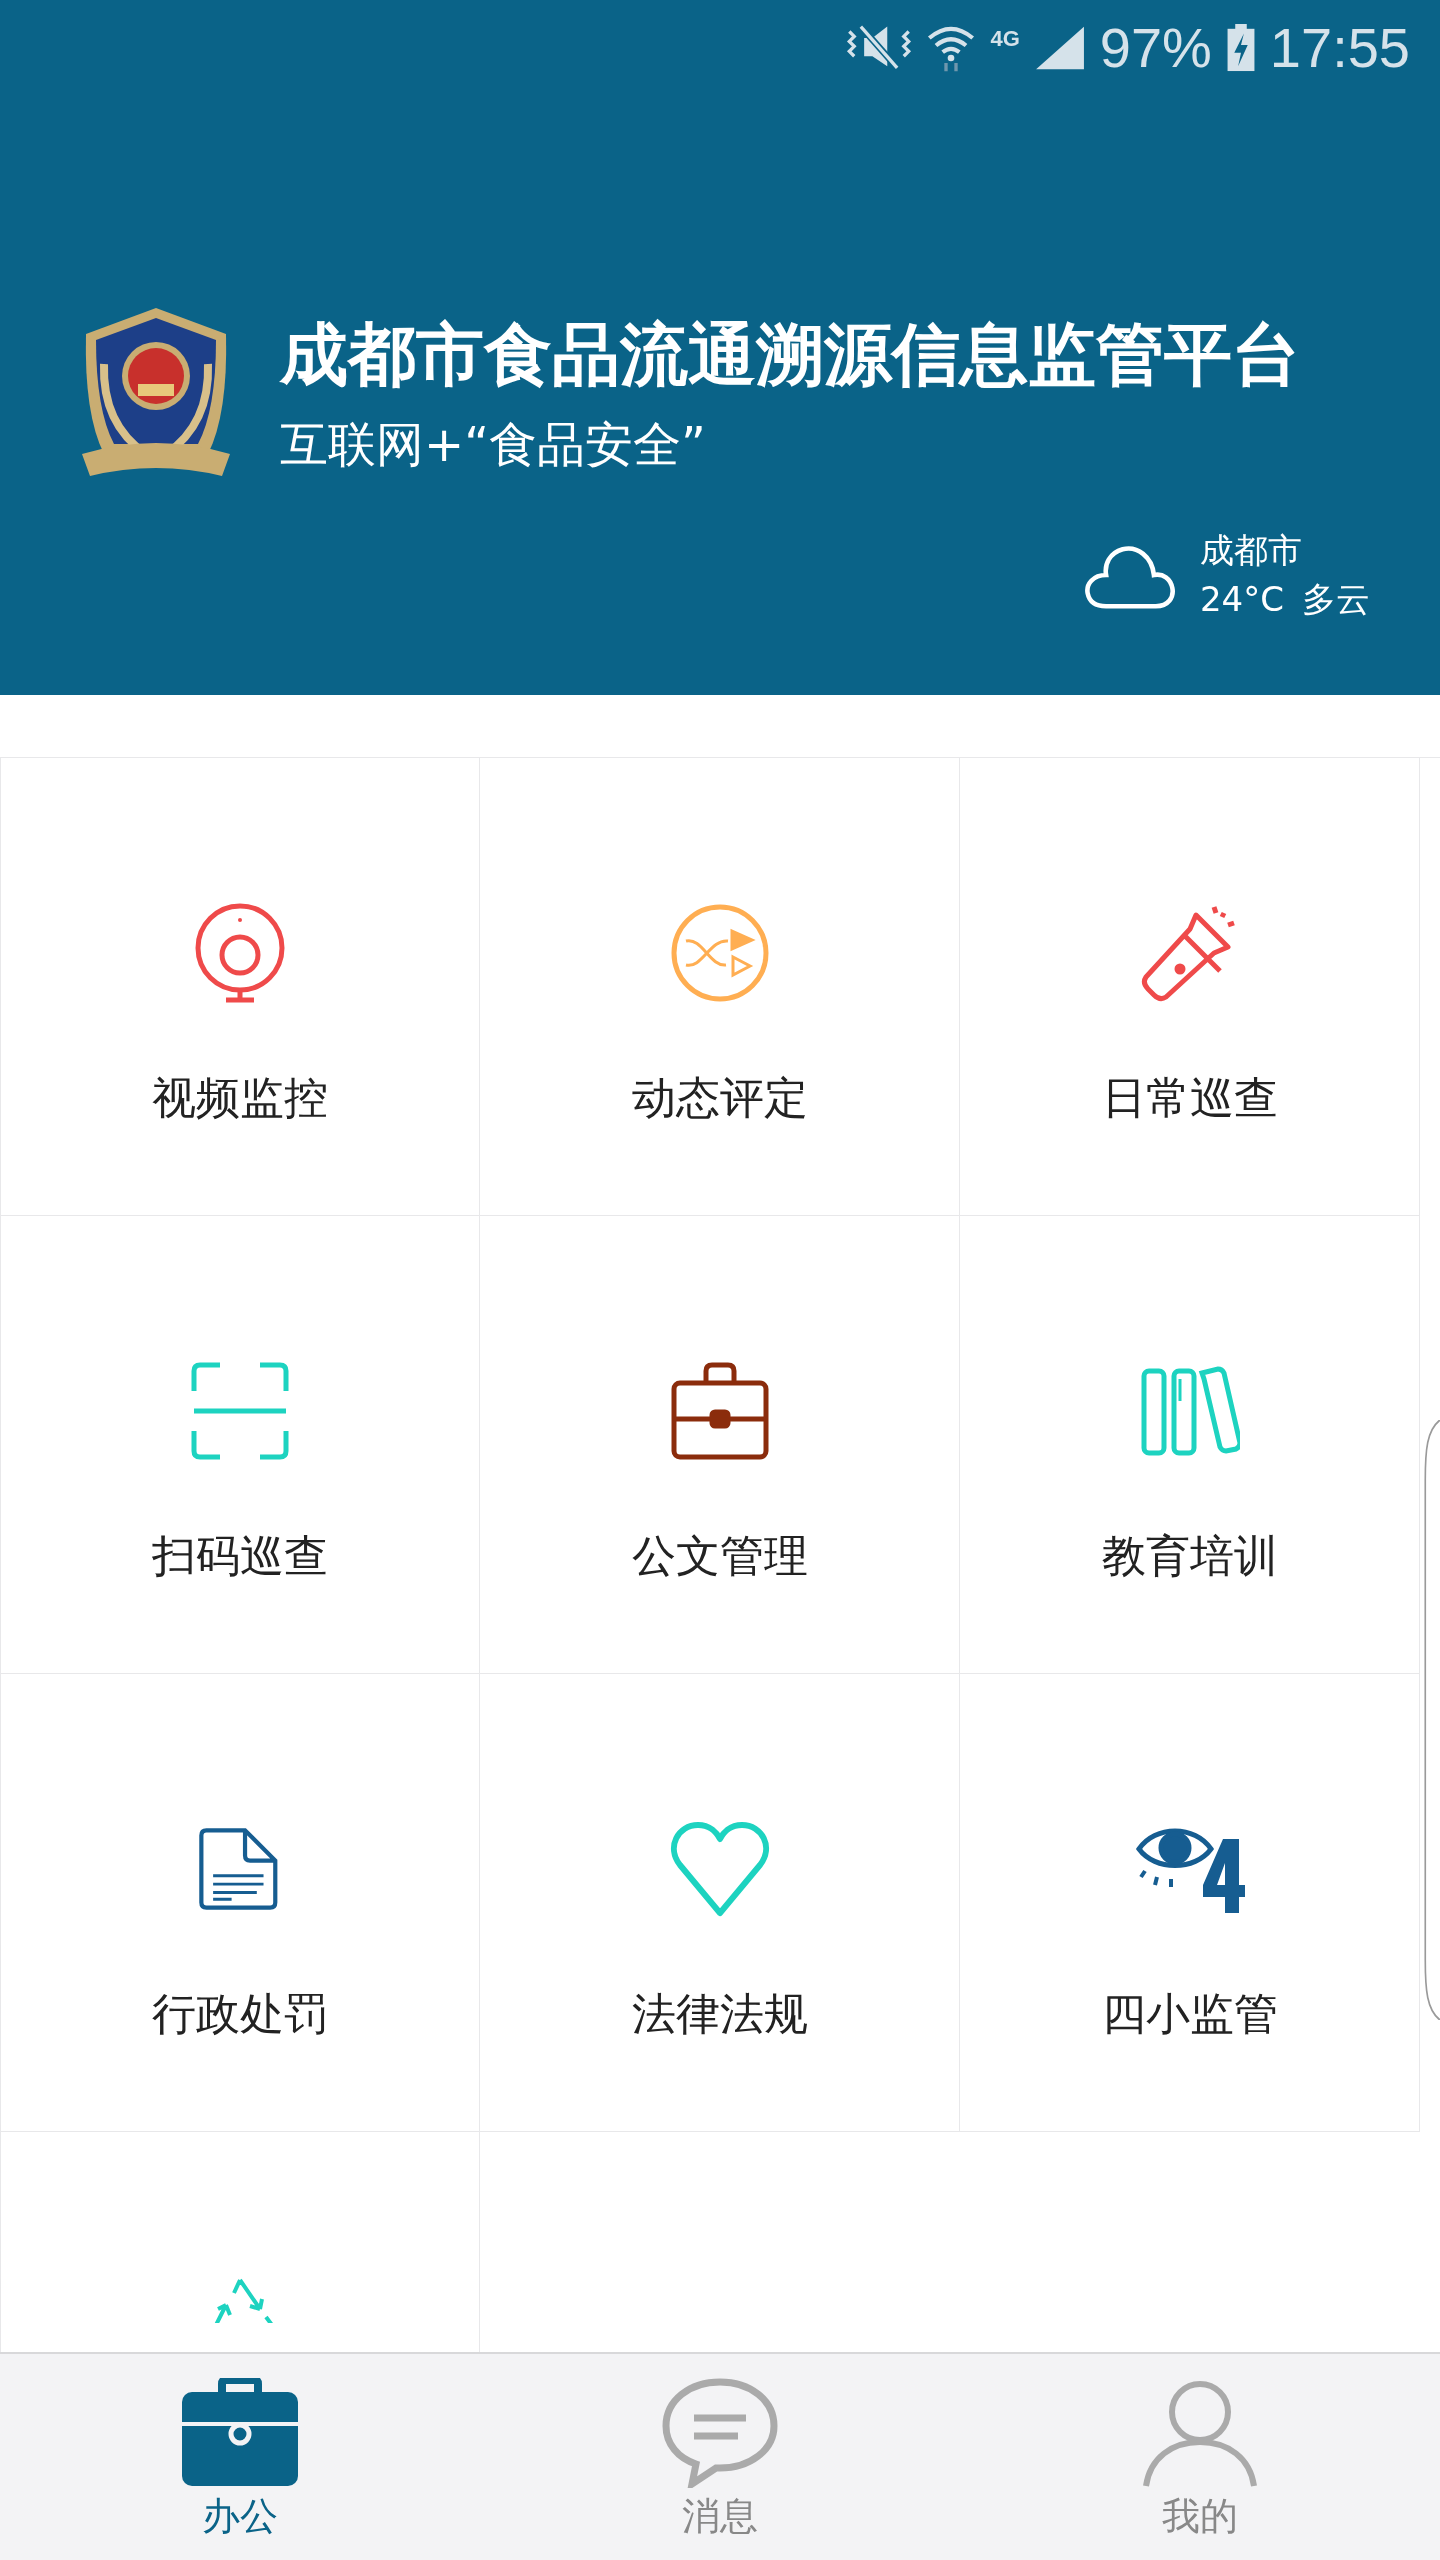 This screenshot has width=1440, height=2560. What do you see at coordinates (1339, 48) in the screenshot?
I see `clock: 17:55` at bounding box center [1339, 48].